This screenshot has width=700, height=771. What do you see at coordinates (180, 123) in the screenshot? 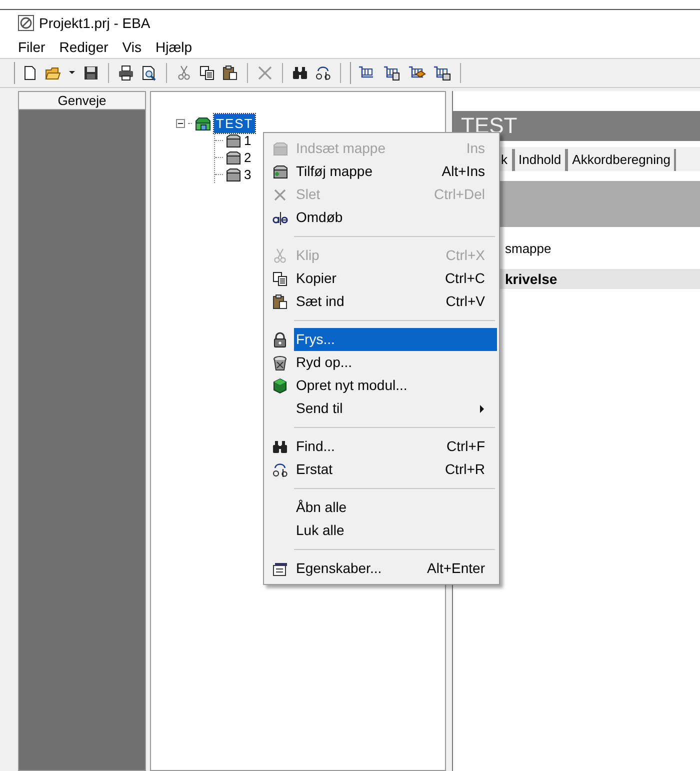
I see `expander-icon` at bounding box center [180, 123].